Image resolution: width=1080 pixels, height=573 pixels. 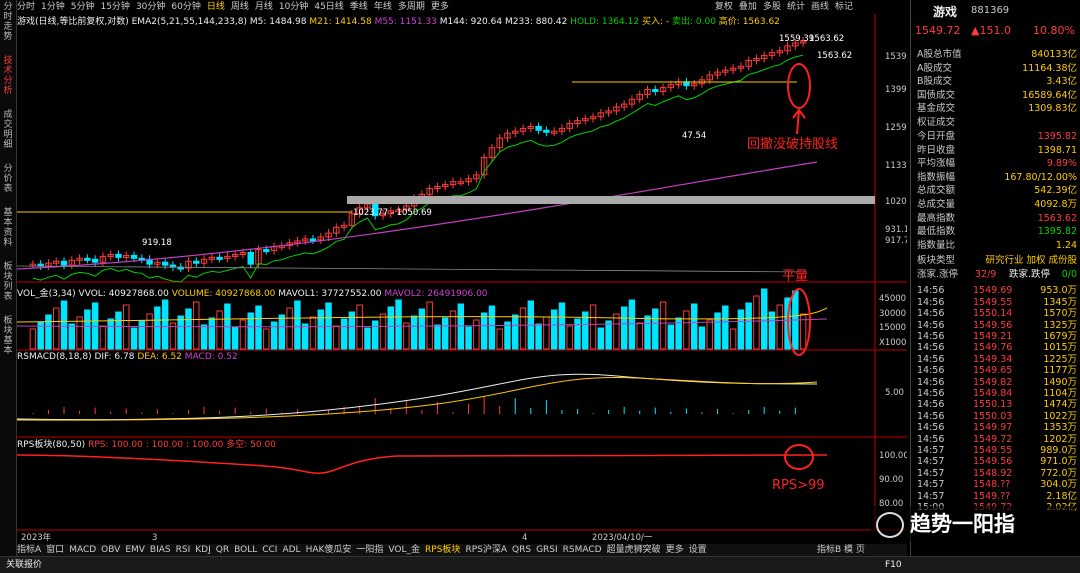 I want to click on left-tab-6: 板块基本, so click(x=8, y=336).